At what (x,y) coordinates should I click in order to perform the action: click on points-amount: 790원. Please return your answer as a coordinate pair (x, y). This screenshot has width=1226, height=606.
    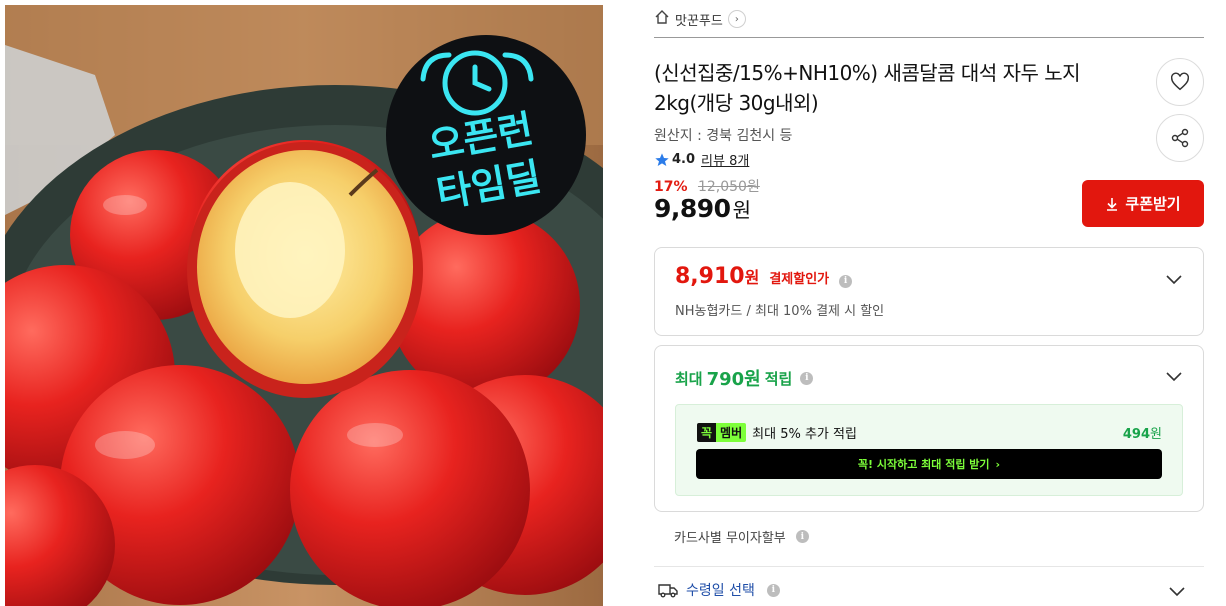
    Looking at the image, I should click on (733, 379).